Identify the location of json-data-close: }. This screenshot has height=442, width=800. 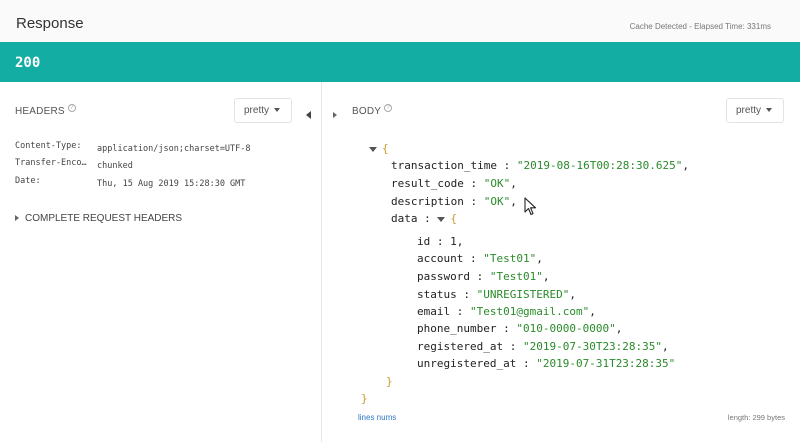
(389, 381).